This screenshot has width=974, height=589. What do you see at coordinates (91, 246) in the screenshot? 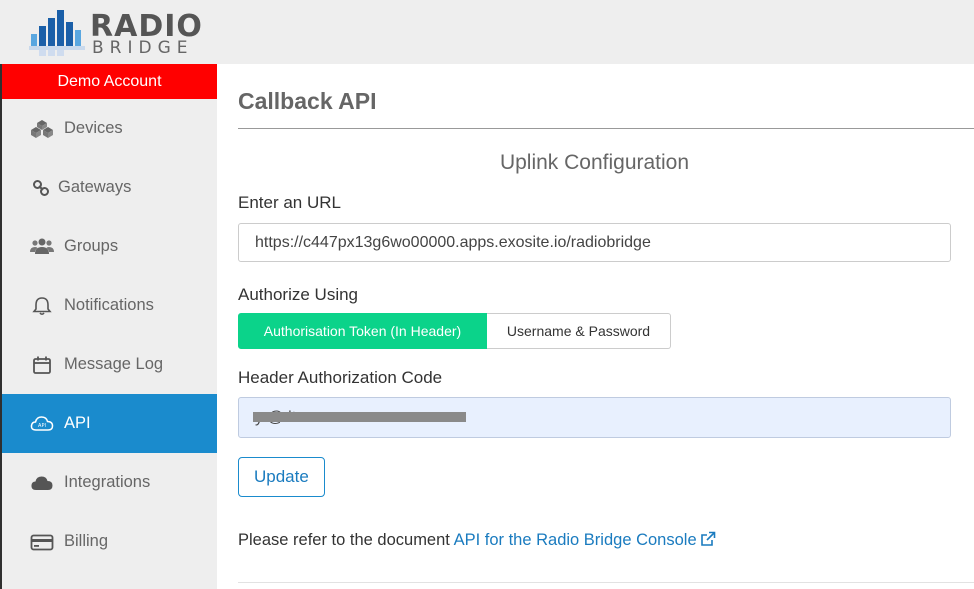
I see `sidebar-item-label: Groups` at bounding box center [91, 246].